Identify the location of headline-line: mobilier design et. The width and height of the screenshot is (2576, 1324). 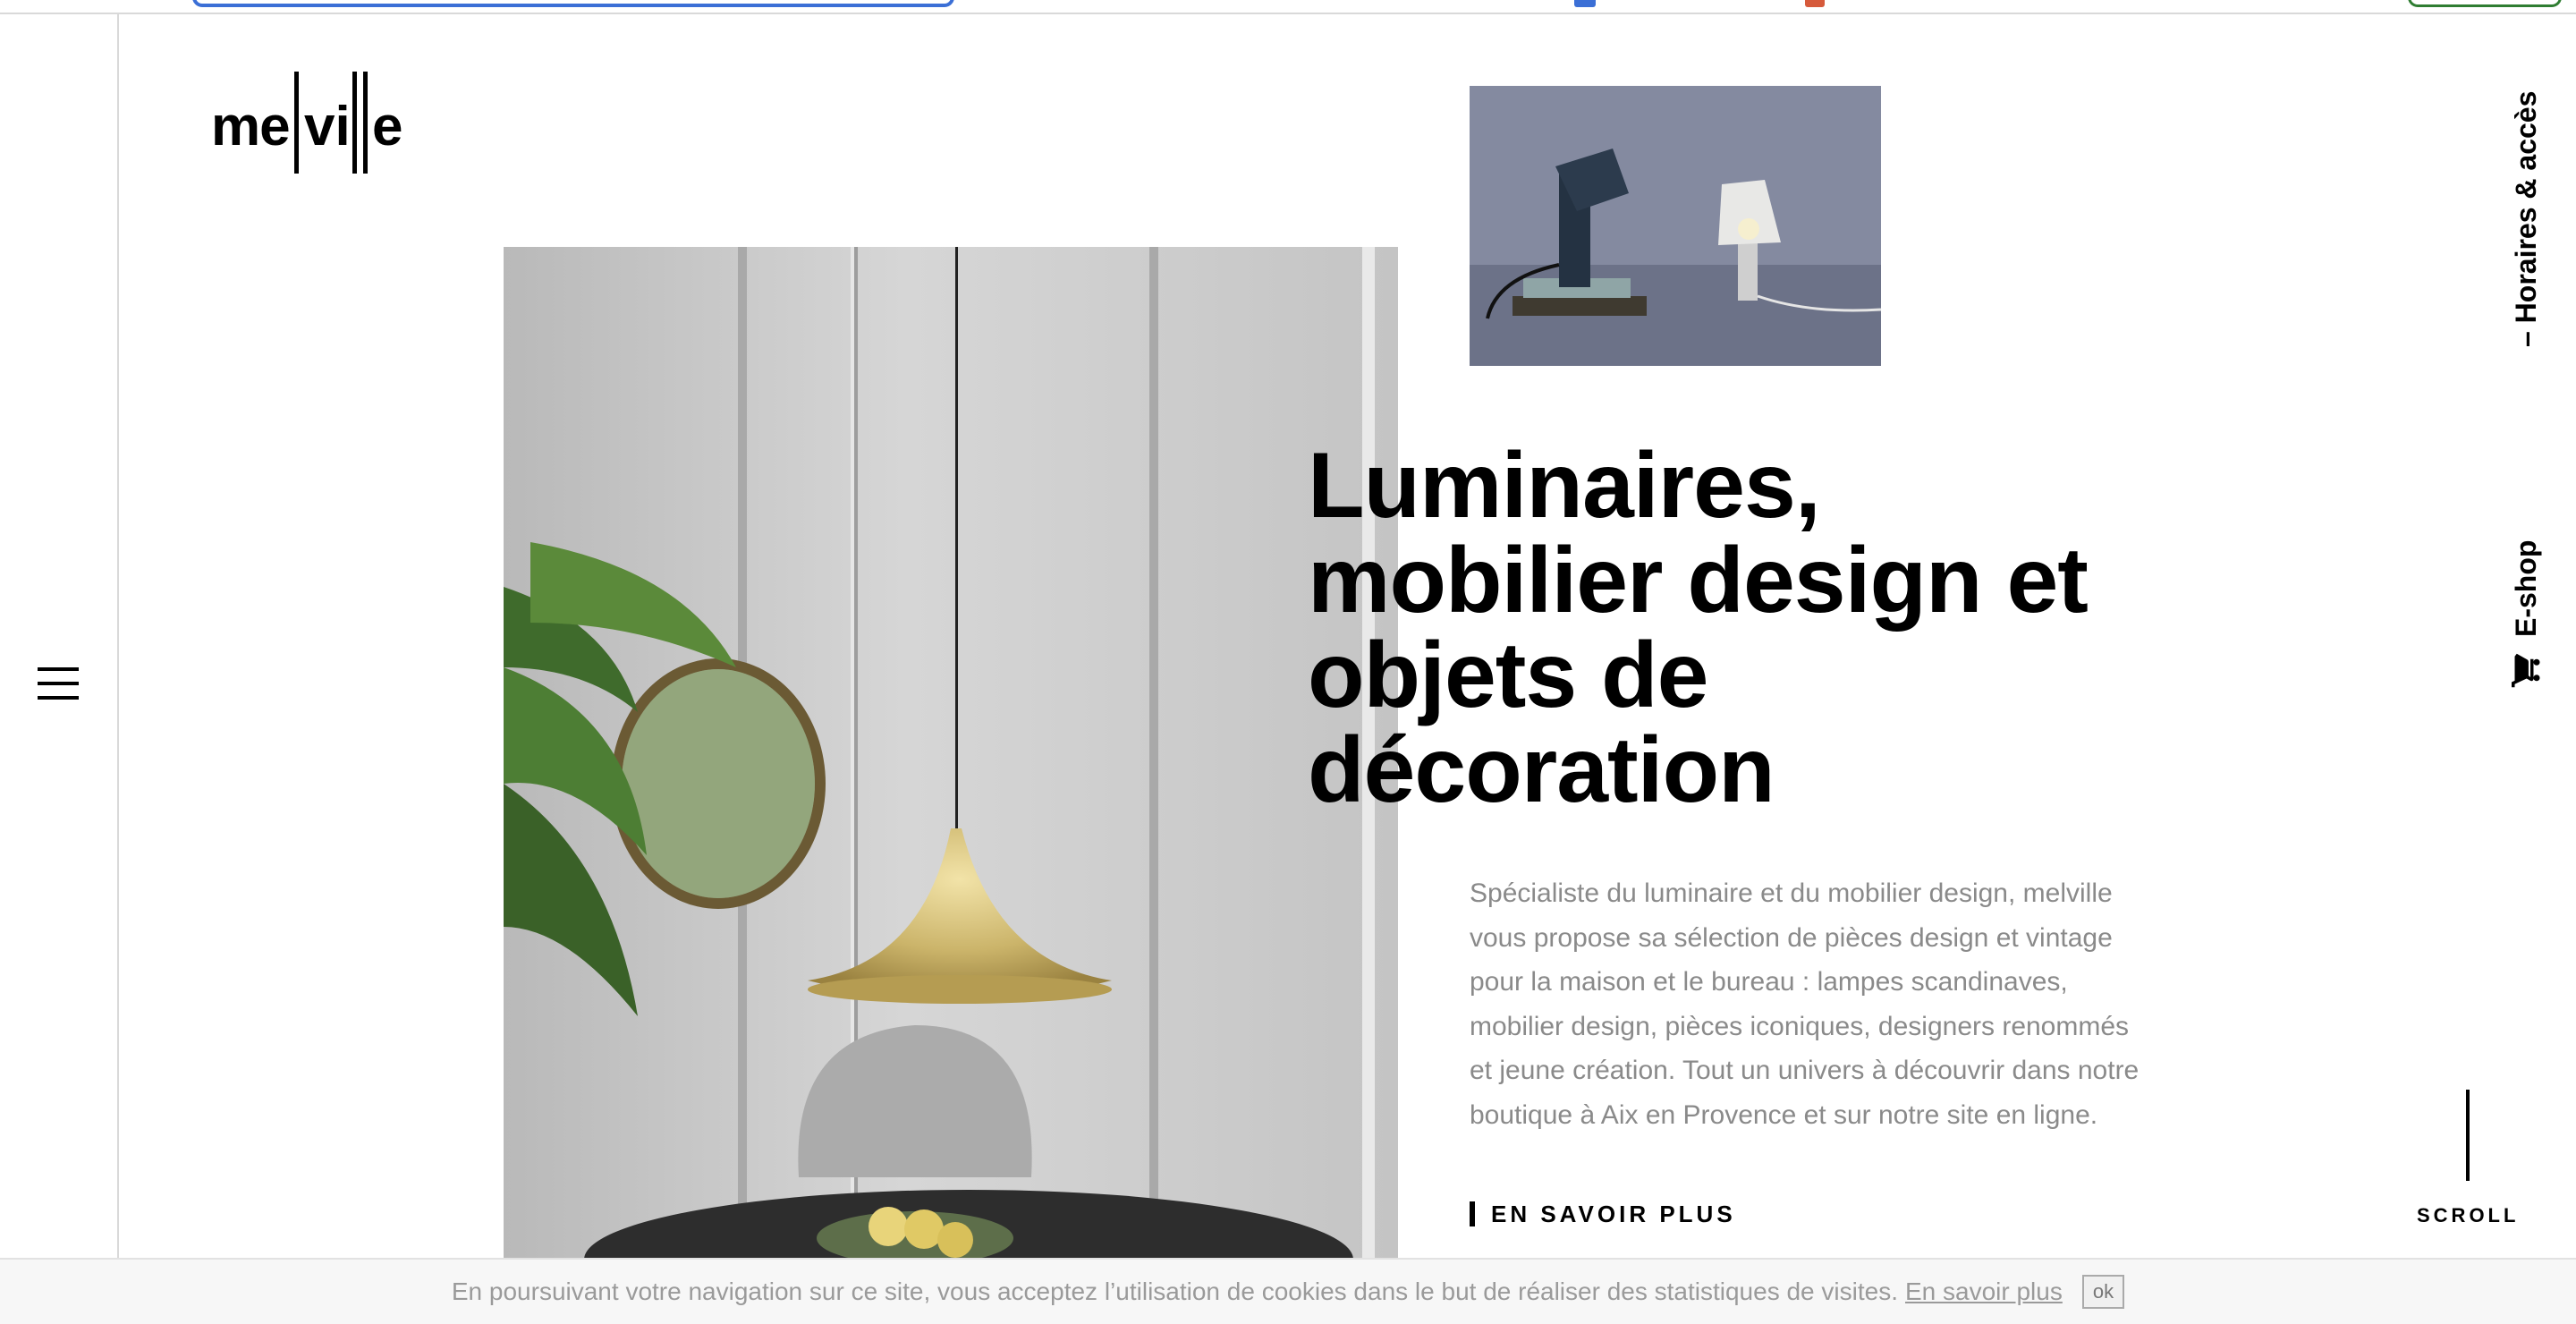
(1698, 580).